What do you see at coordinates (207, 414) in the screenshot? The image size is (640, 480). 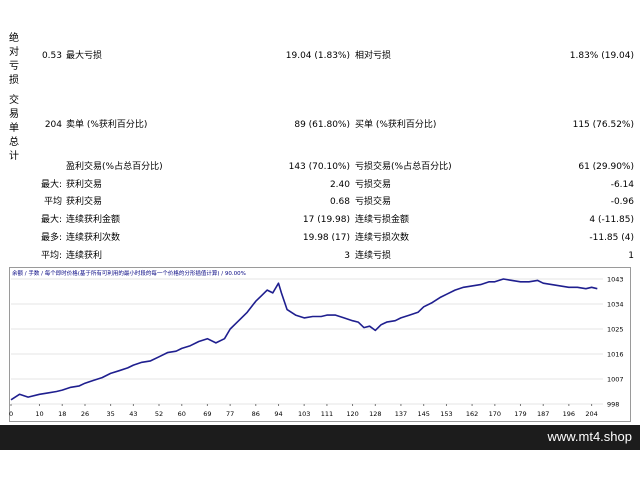 I see `x-tick-label: 69` at bounding box center [207, 414].